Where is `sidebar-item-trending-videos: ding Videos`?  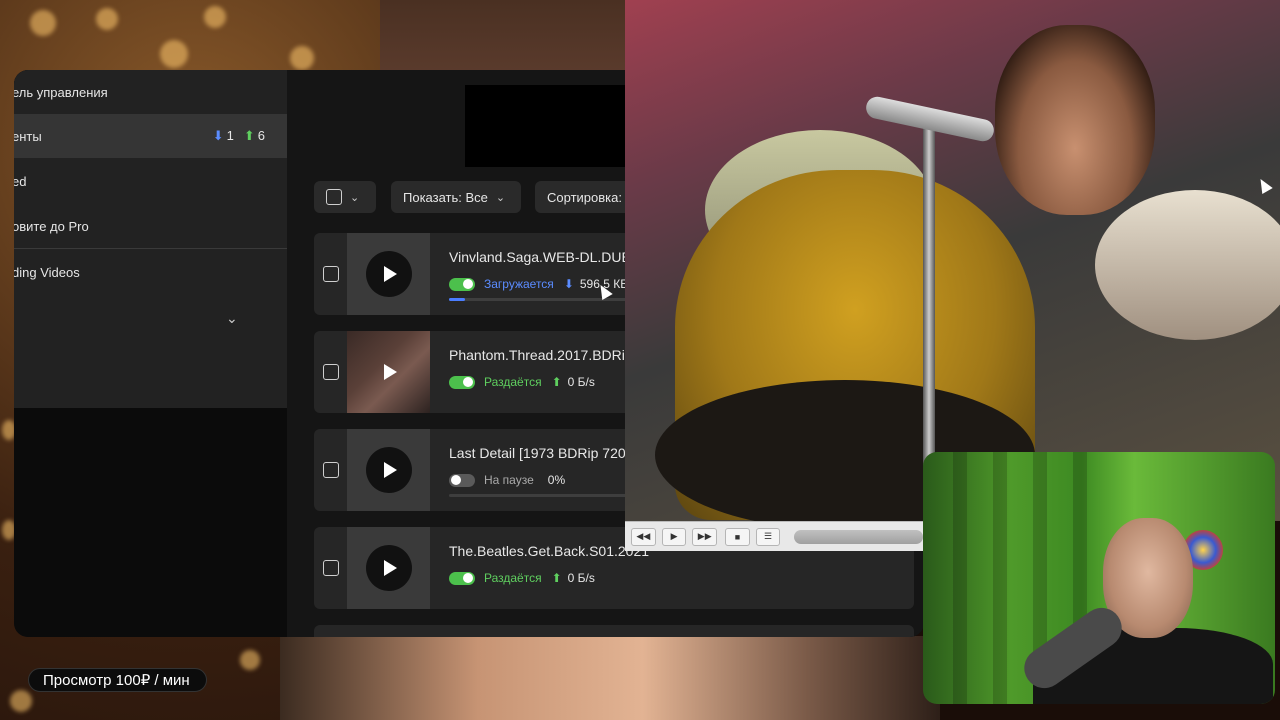
sidebar-item-trending-videos: ding Videos is located at coordinates (150, 272).